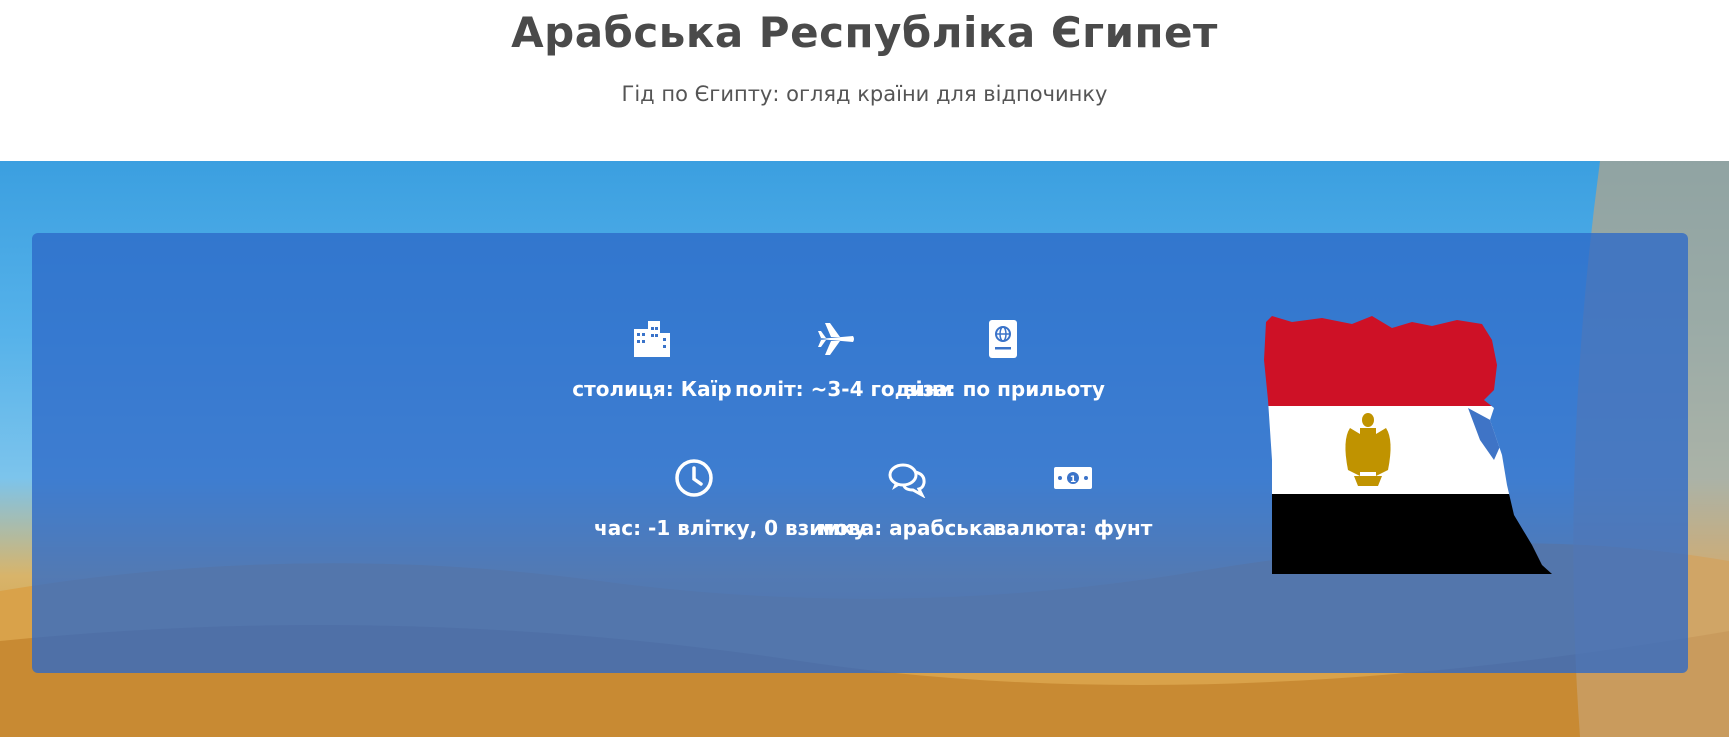 The width and height of the screenshot is (1729, 737). What do you see at coordinates (1004, 360) in the screenshot?
I see `feature-visa: віза: по прильоту` at bounding box center [1004, 360].